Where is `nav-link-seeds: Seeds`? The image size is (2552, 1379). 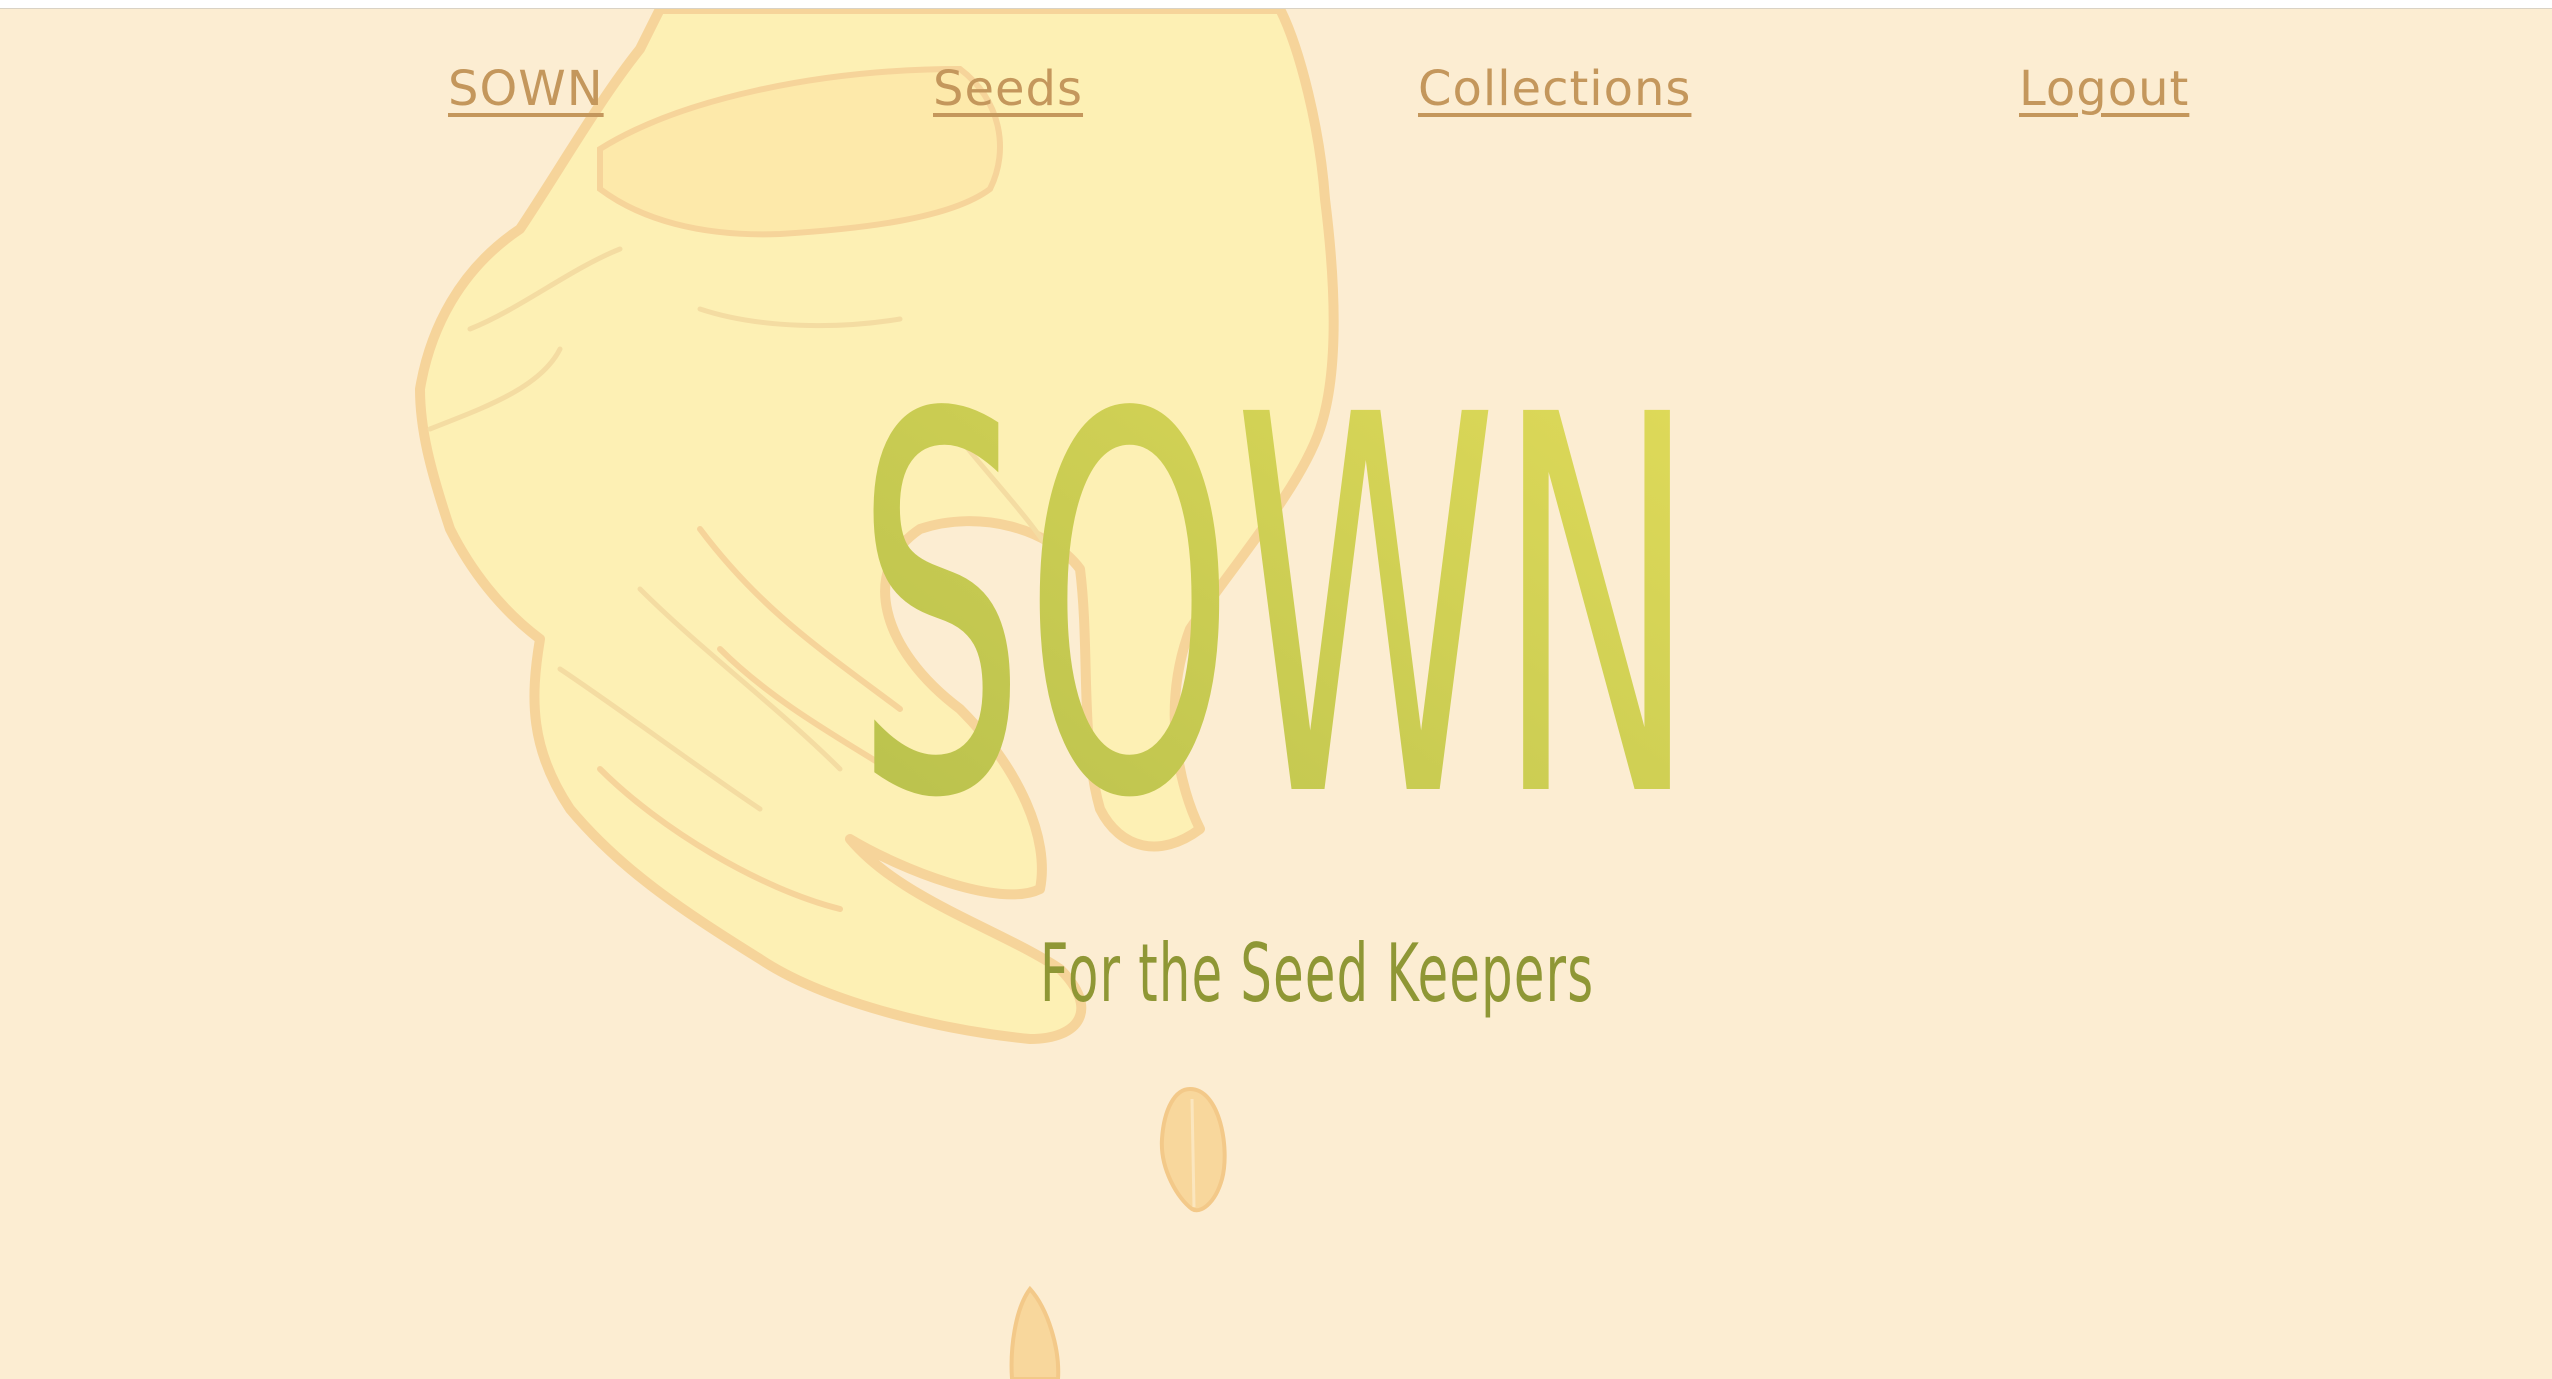 nav-link-seeds: Seeds is located at coordinates (1008, 89).